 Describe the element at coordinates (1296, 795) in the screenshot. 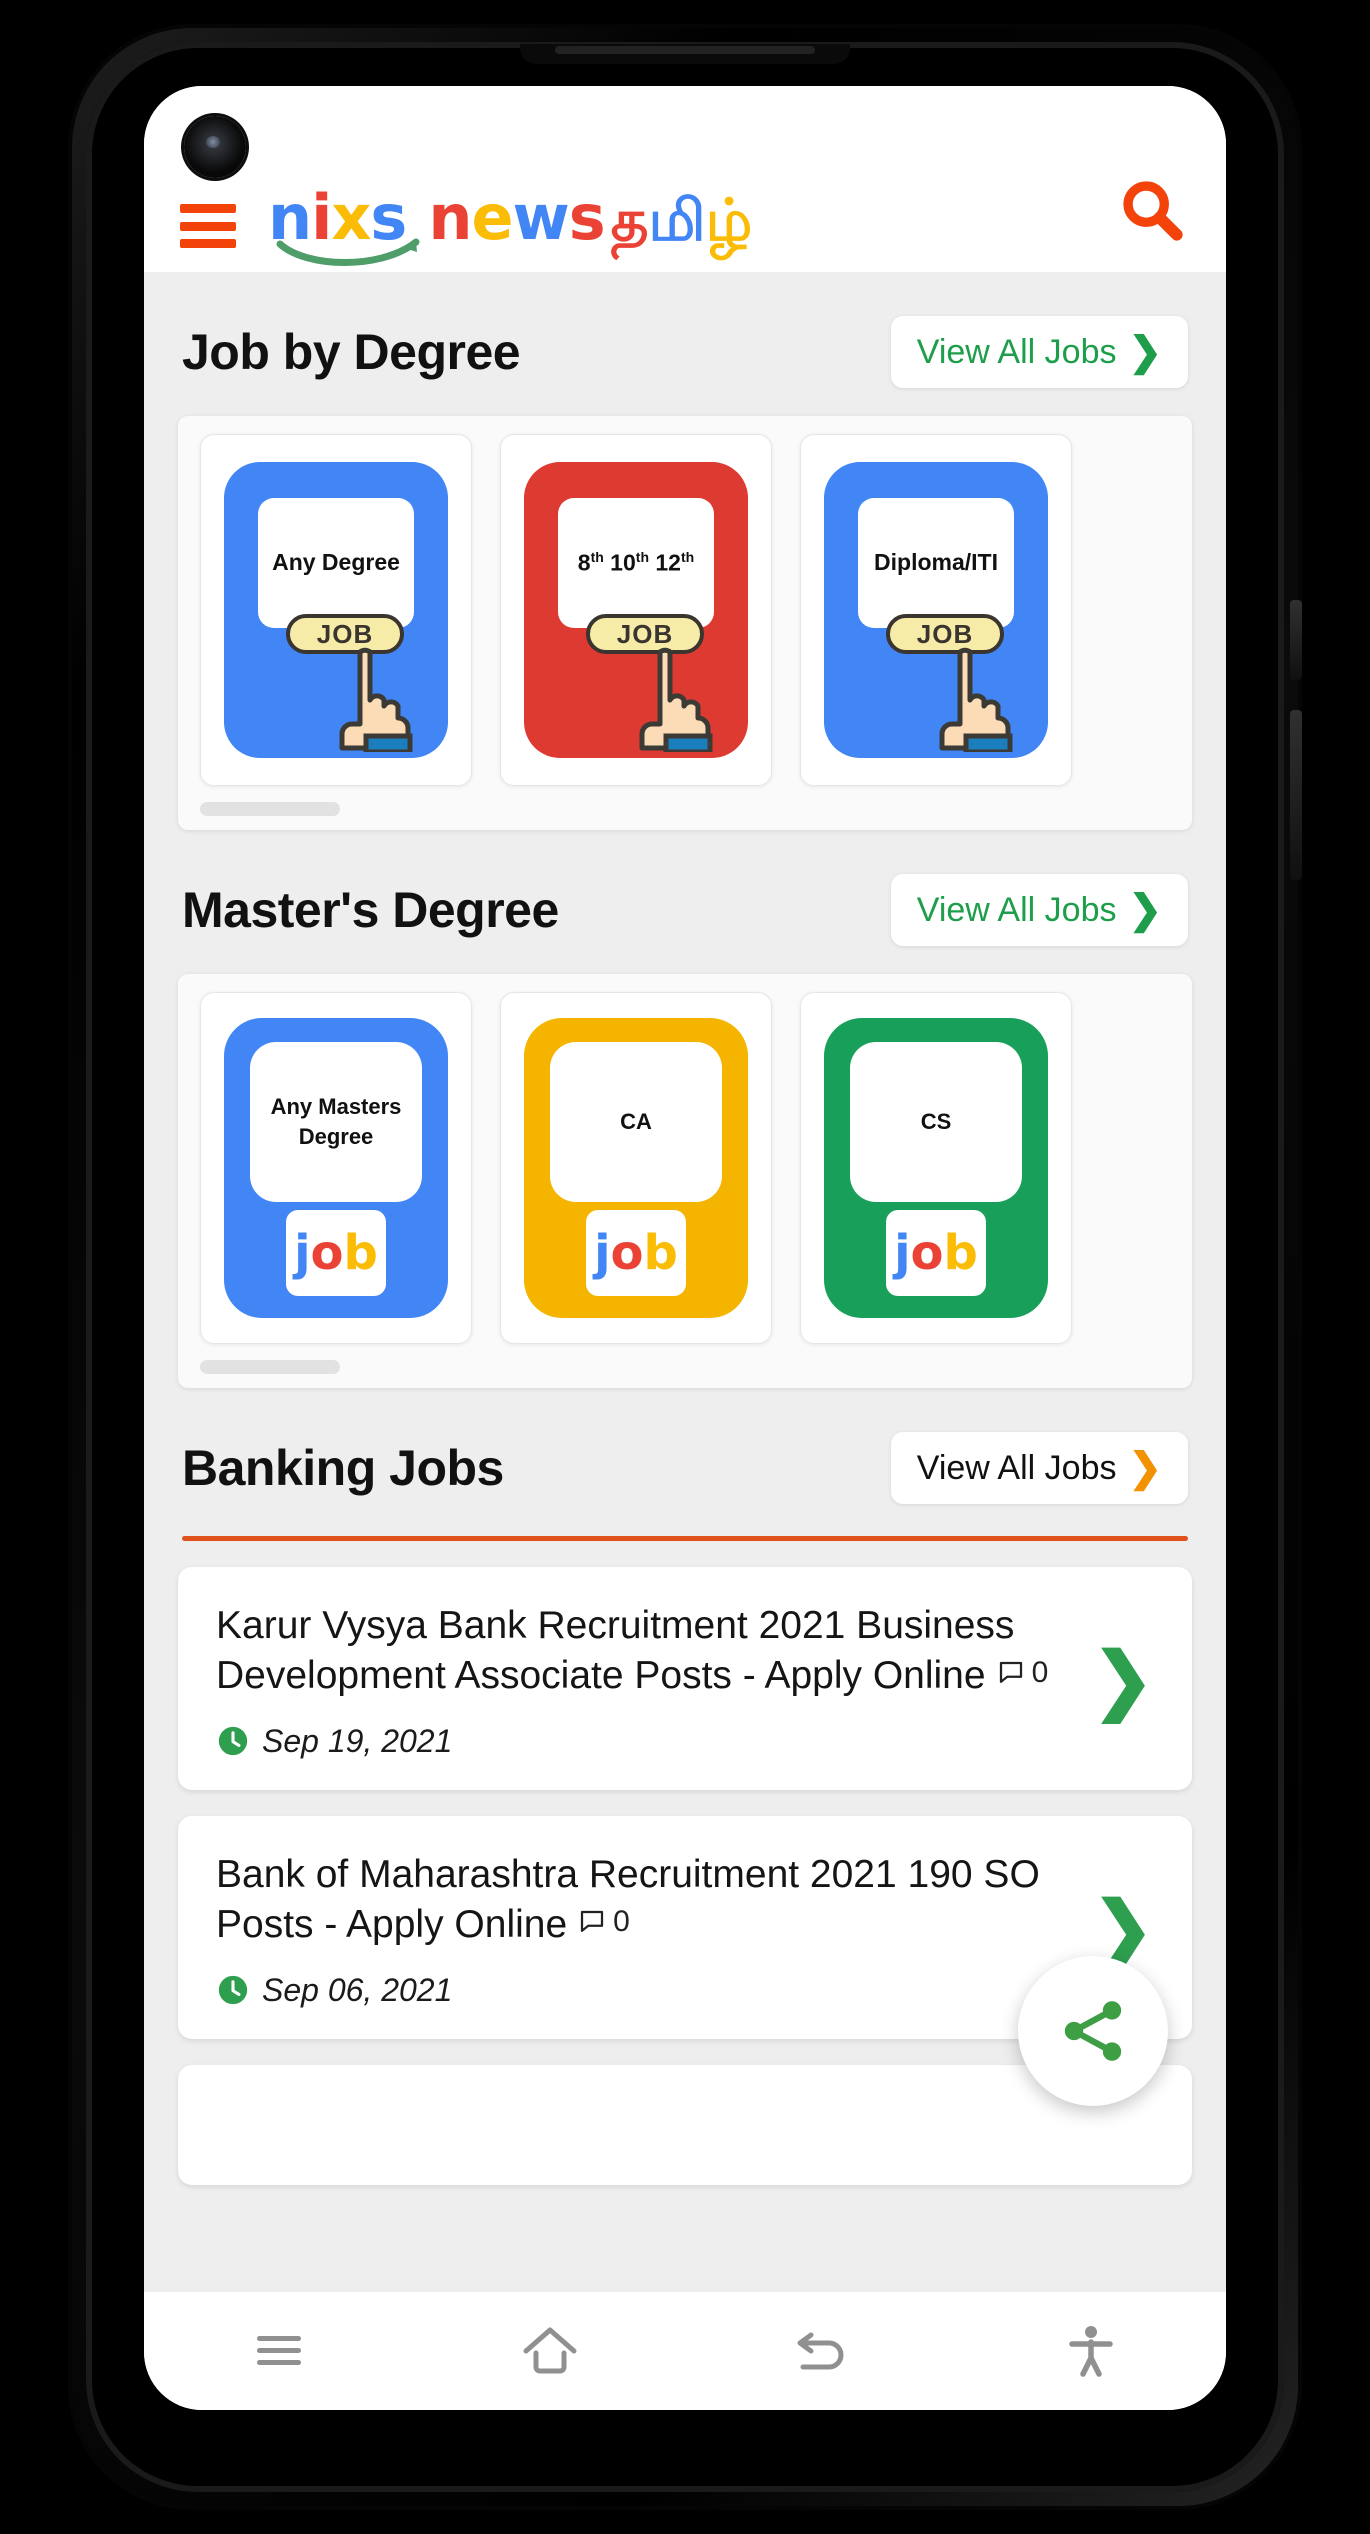

I see `power-button` at that location.